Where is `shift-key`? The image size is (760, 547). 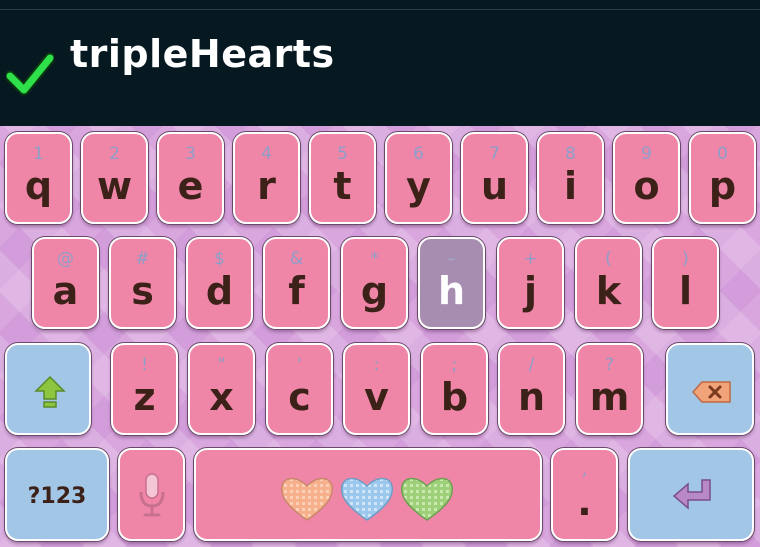
shift-key is located at coordinates (48, 389).